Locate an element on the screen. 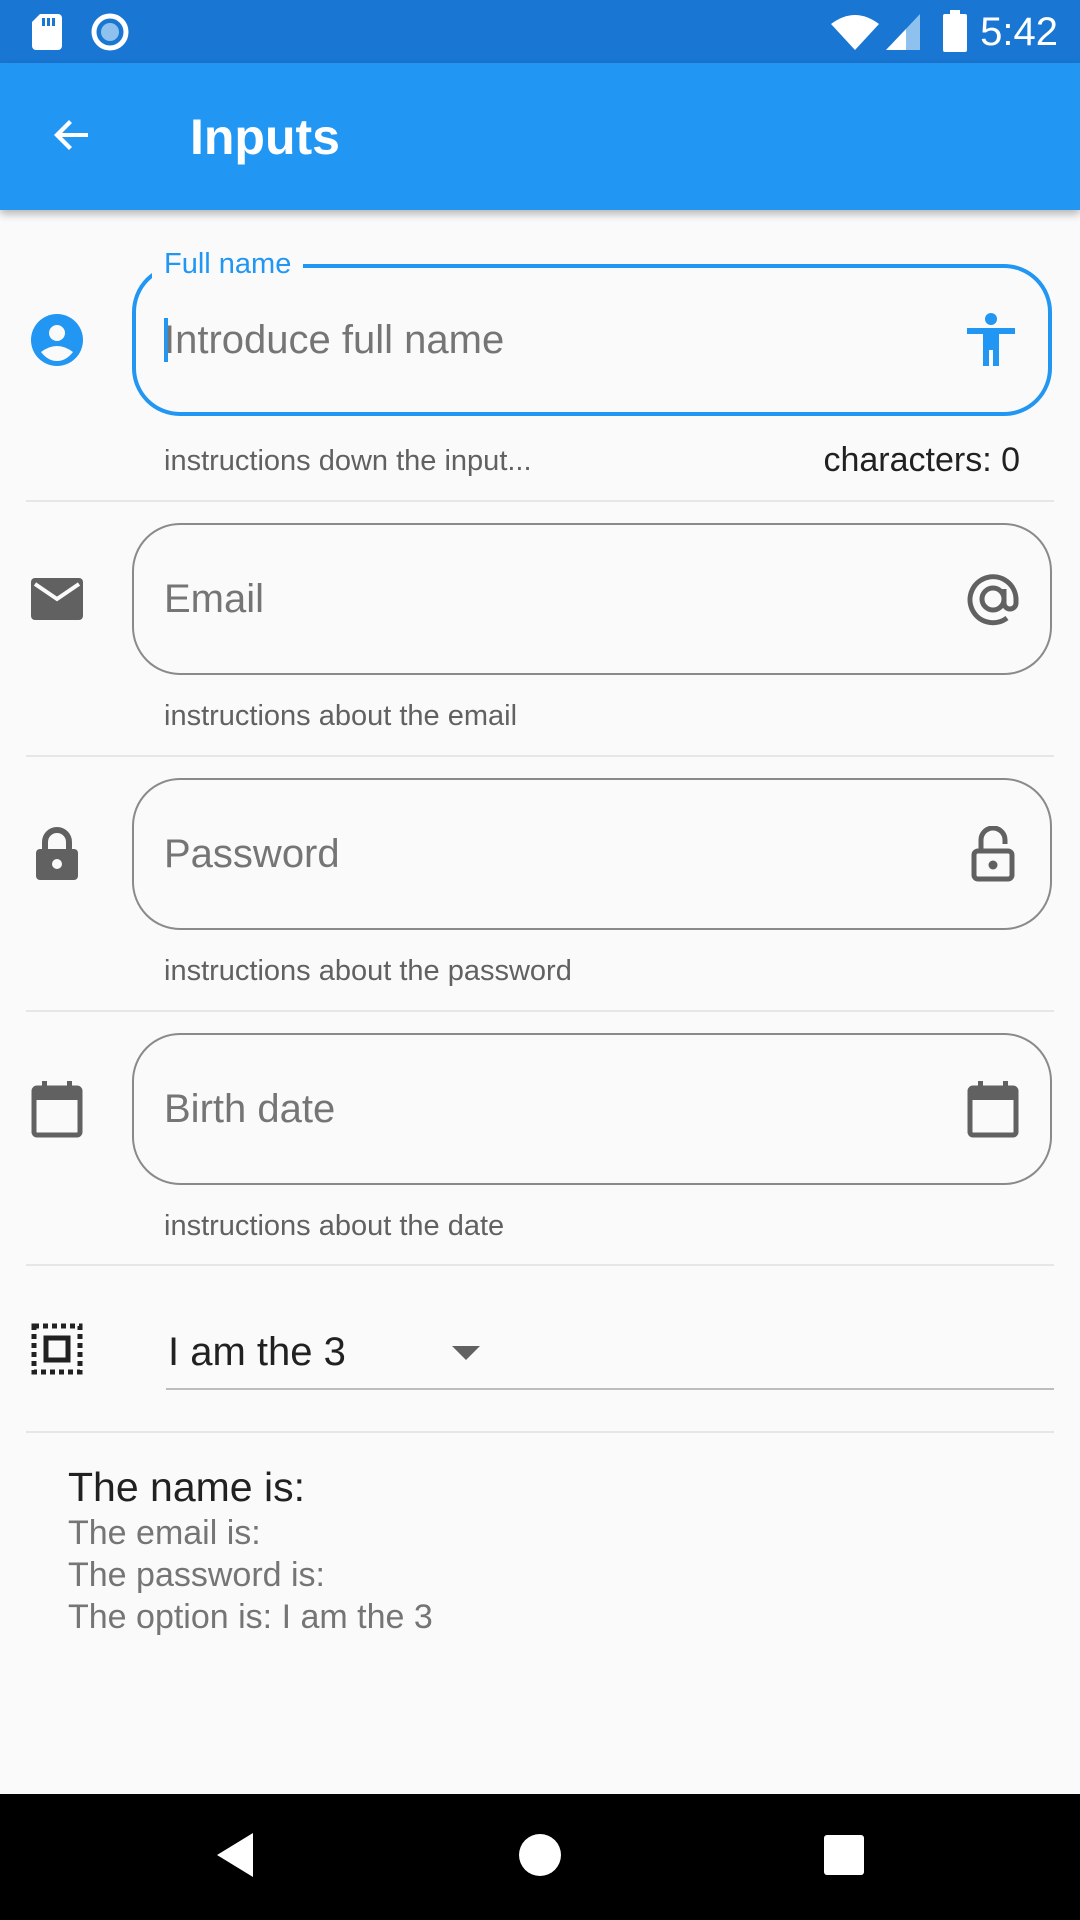 The width and height of the screenshot is (1080, 1920). email-input: Email is located at coordinates (592, 599).